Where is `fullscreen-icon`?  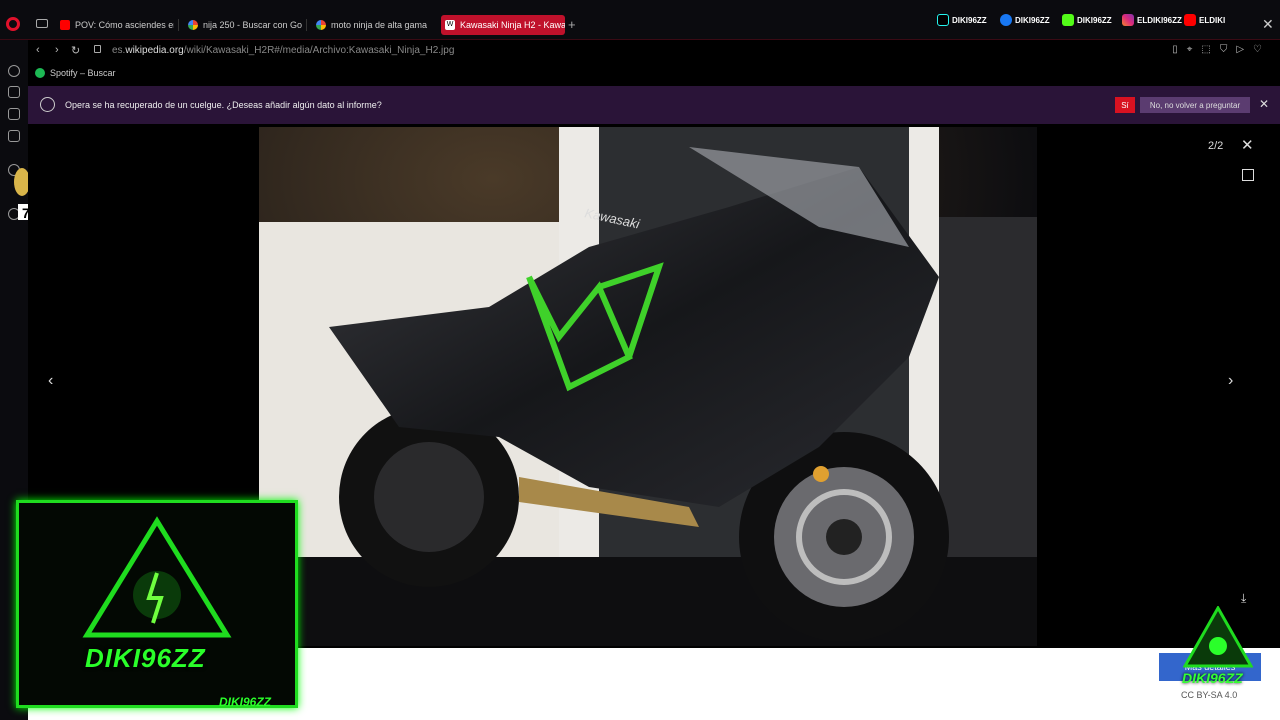
fullscreen-icon is located at coordinates (1248, 175).